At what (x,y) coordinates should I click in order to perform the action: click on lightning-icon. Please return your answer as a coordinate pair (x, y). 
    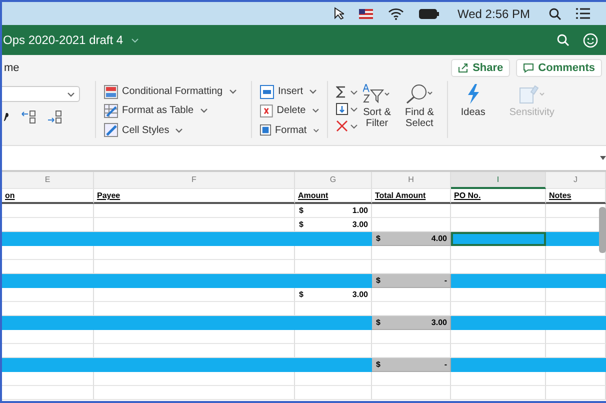
    Looking at the image, I should click on (473, 94).